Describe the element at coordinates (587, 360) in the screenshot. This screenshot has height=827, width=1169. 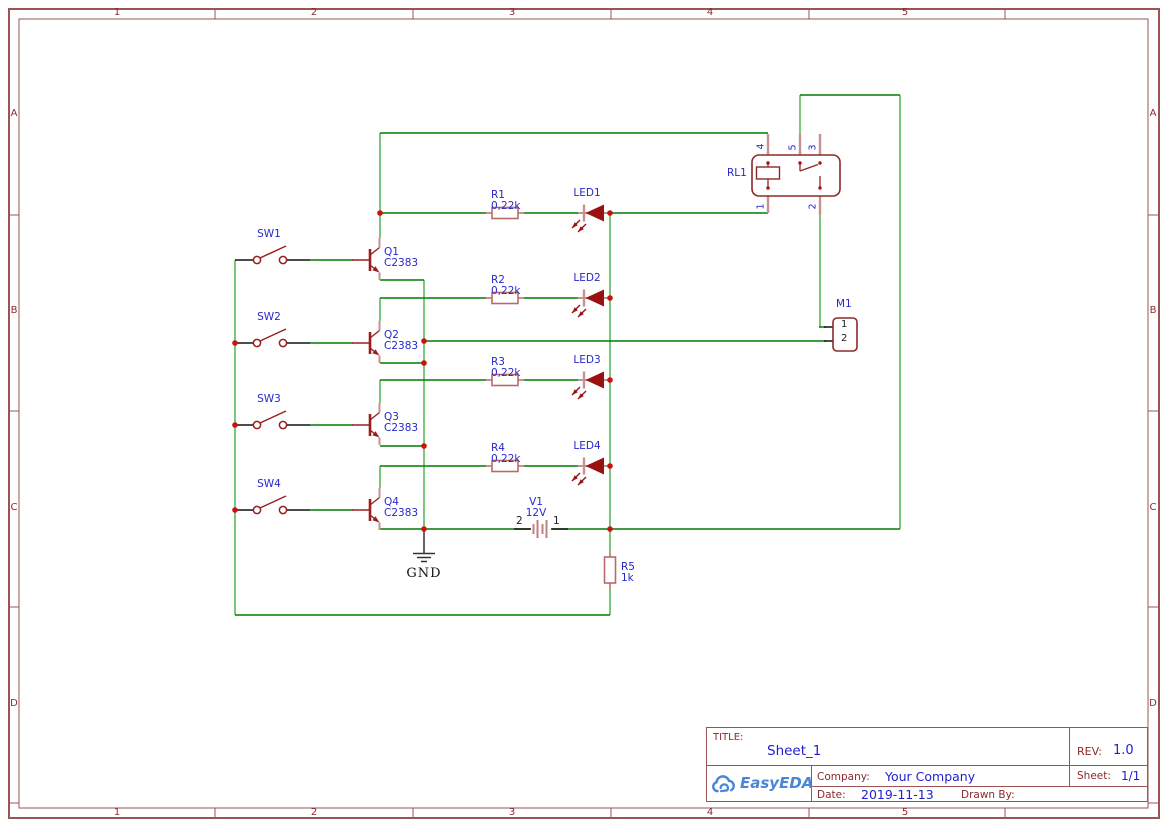
I see `led3-label: LED3` at that location.